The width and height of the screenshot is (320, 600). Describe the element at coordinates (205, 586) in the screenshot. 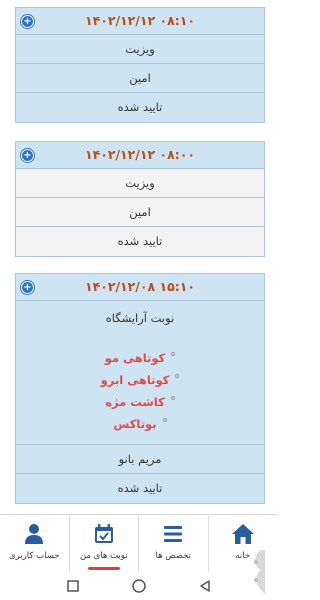

I see `back-triangle-icon` at that location.